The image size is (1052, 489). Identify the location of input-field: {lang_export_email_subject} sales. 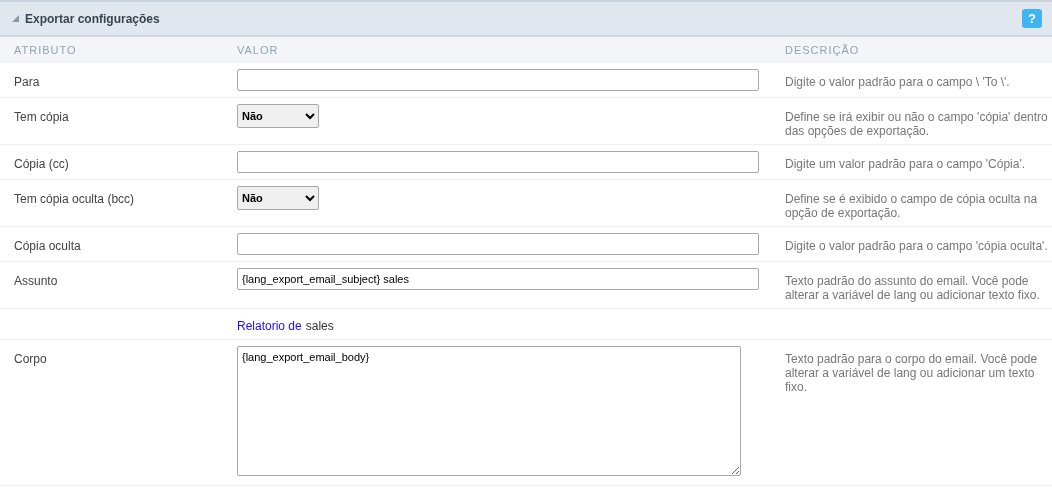
(498, 279).